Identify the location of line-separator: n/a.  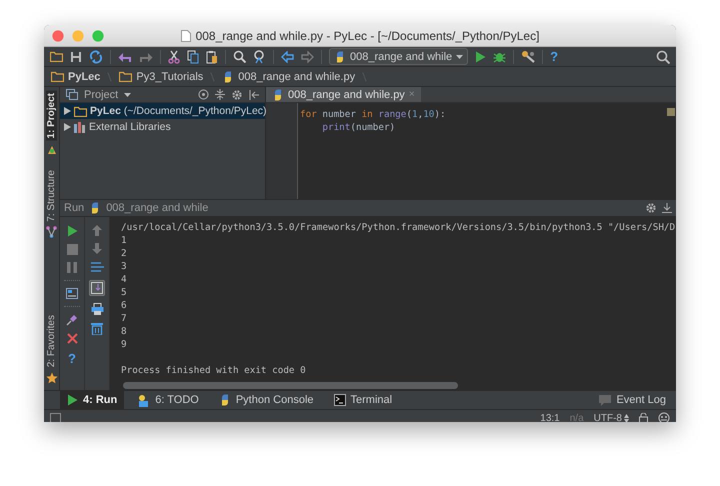
(577, 417).